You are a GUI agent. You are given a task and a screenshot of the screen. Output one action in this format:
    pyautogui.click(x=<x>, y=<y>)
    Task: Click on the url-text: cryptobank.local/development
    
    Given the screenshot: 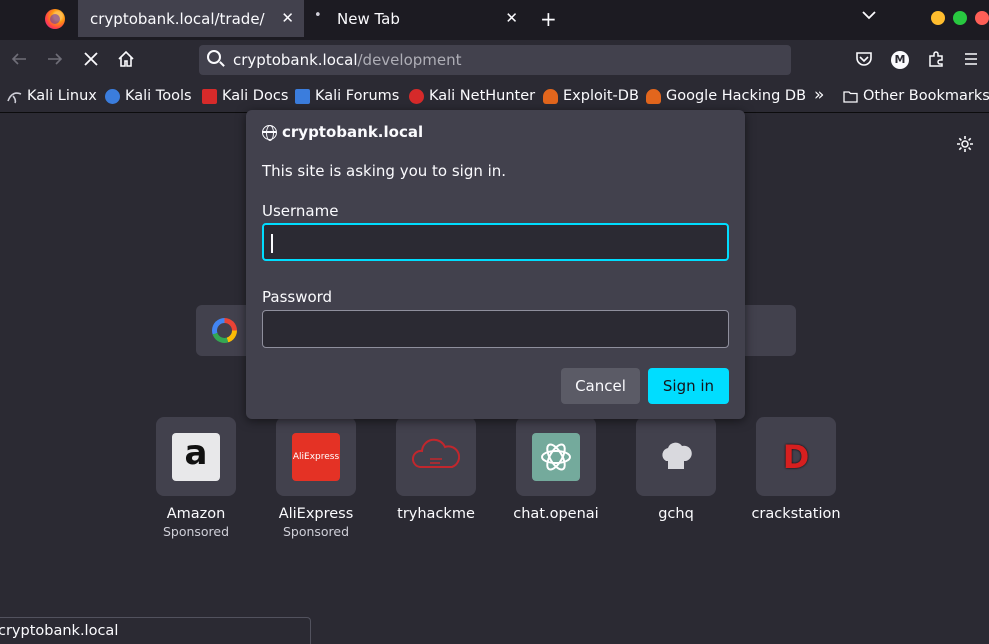 What is the action you would take?
    pyautogui.click(x=347, y=60)
    